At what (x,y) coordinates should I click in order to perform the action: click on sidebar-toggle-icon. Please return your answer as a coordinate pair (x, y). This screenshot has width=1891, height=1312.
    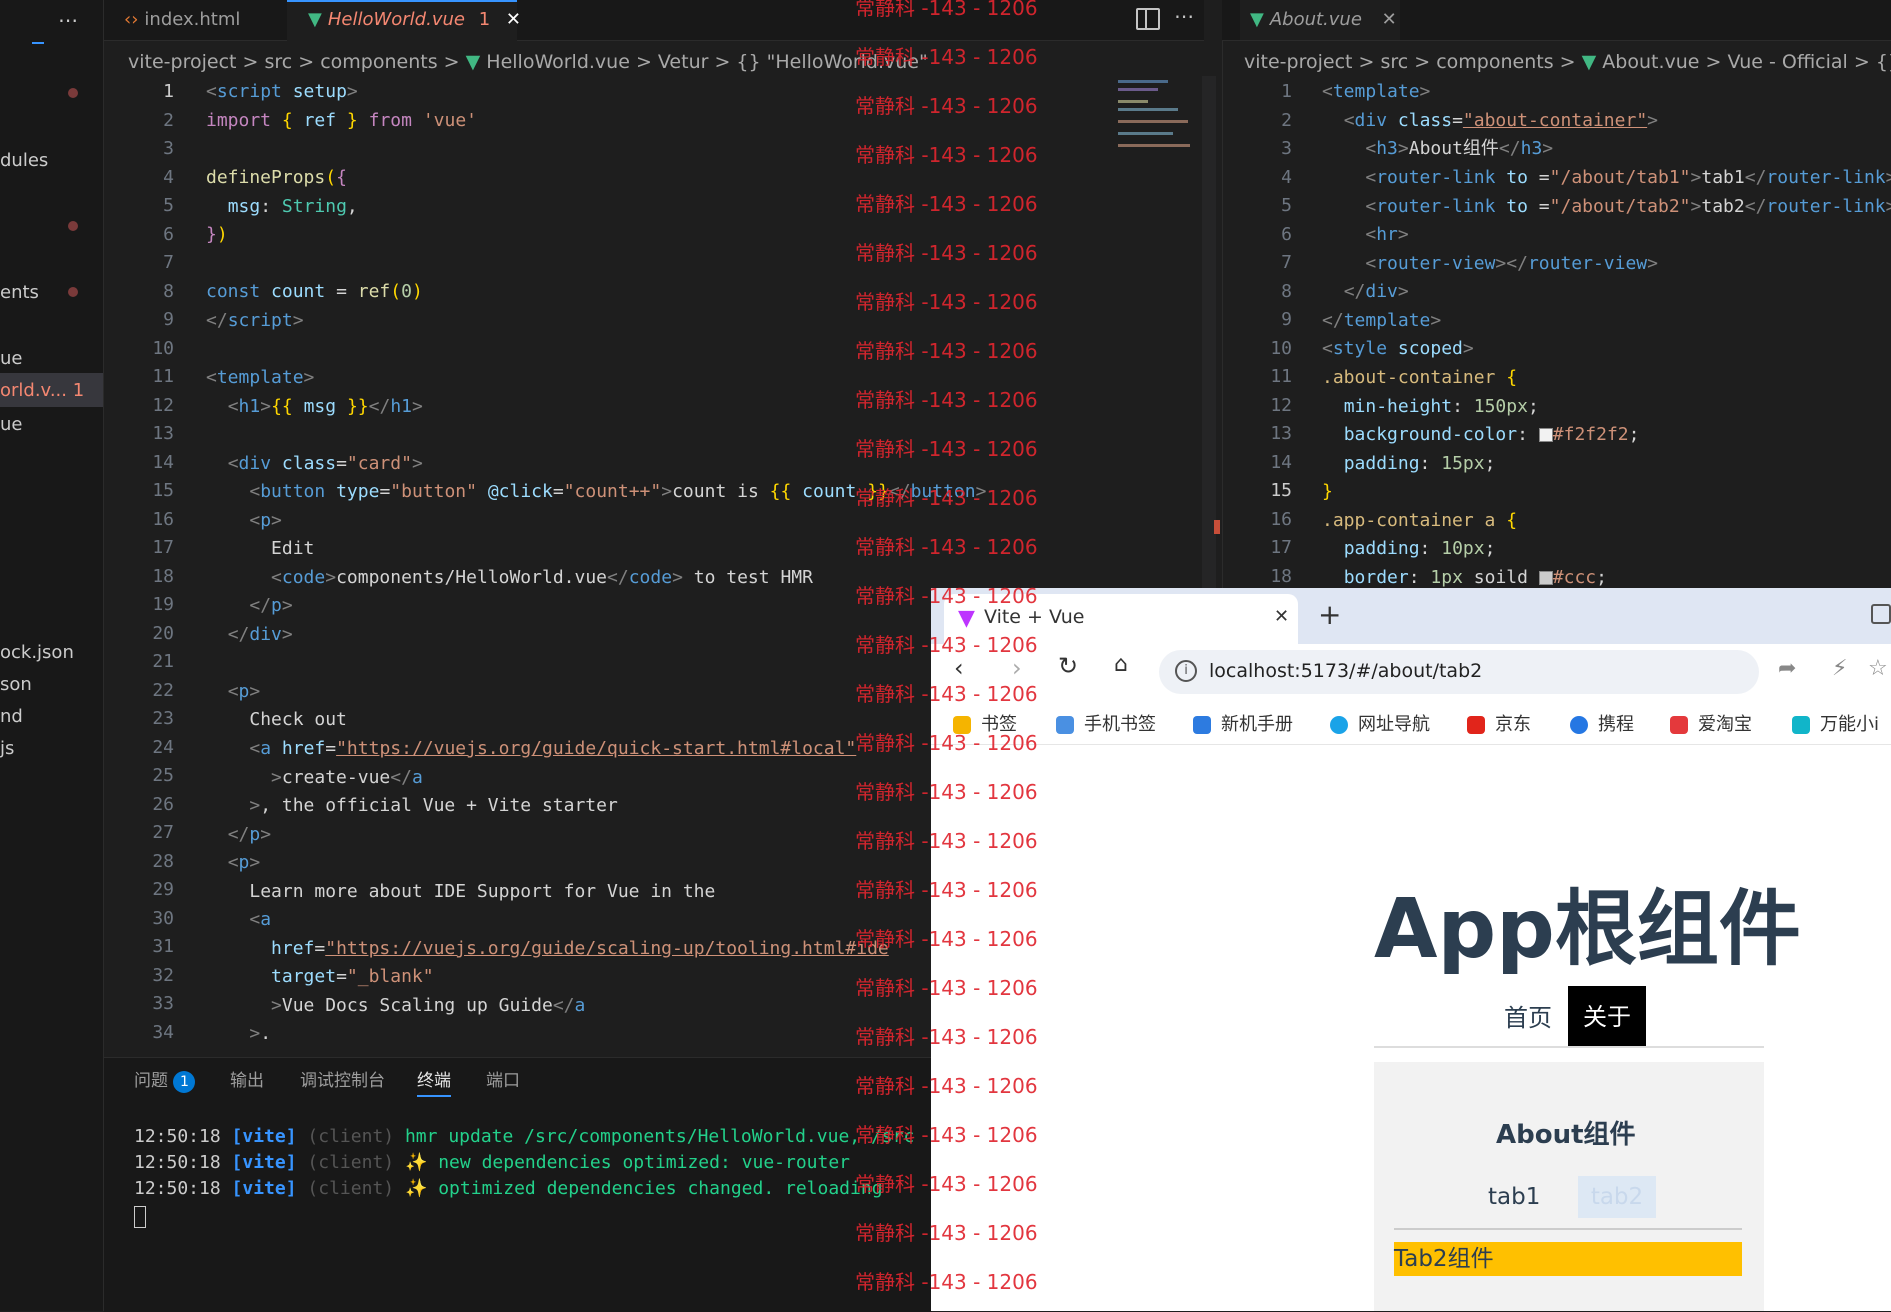
    Looking at the image, I should click on (1881, 614).